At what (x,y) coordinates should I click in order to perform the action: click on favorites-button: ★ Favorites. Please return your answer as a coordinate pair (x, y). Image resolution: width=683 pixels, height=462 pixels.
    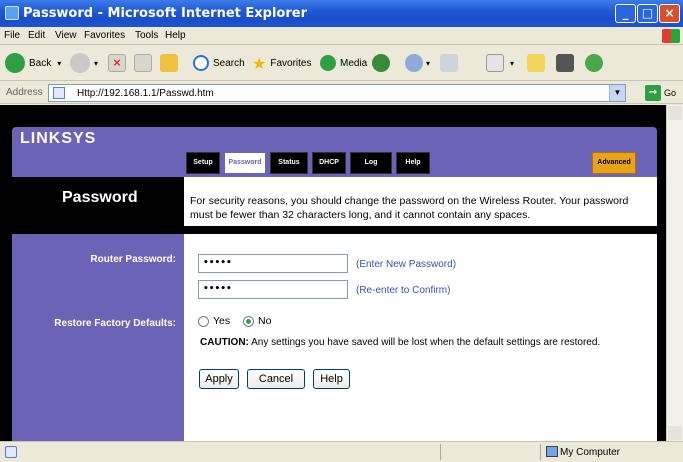
    Looking at the image, I should click on (281, 63).